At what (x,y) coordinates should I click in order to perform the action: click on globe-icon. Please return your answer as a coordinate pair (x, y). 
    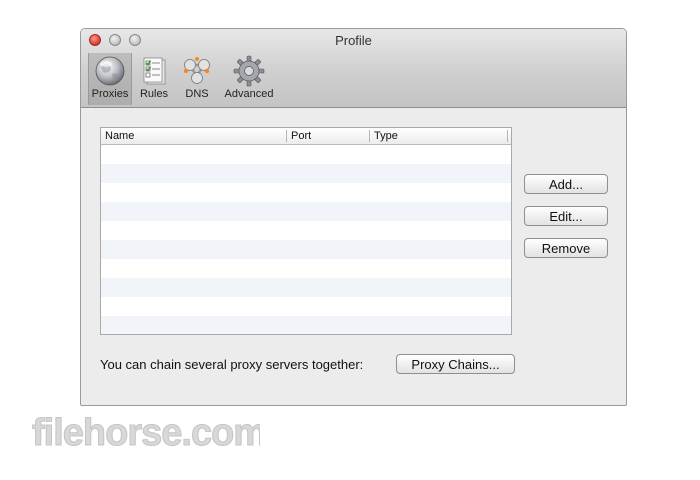
    Looking at the image, I should click on (110, 71).